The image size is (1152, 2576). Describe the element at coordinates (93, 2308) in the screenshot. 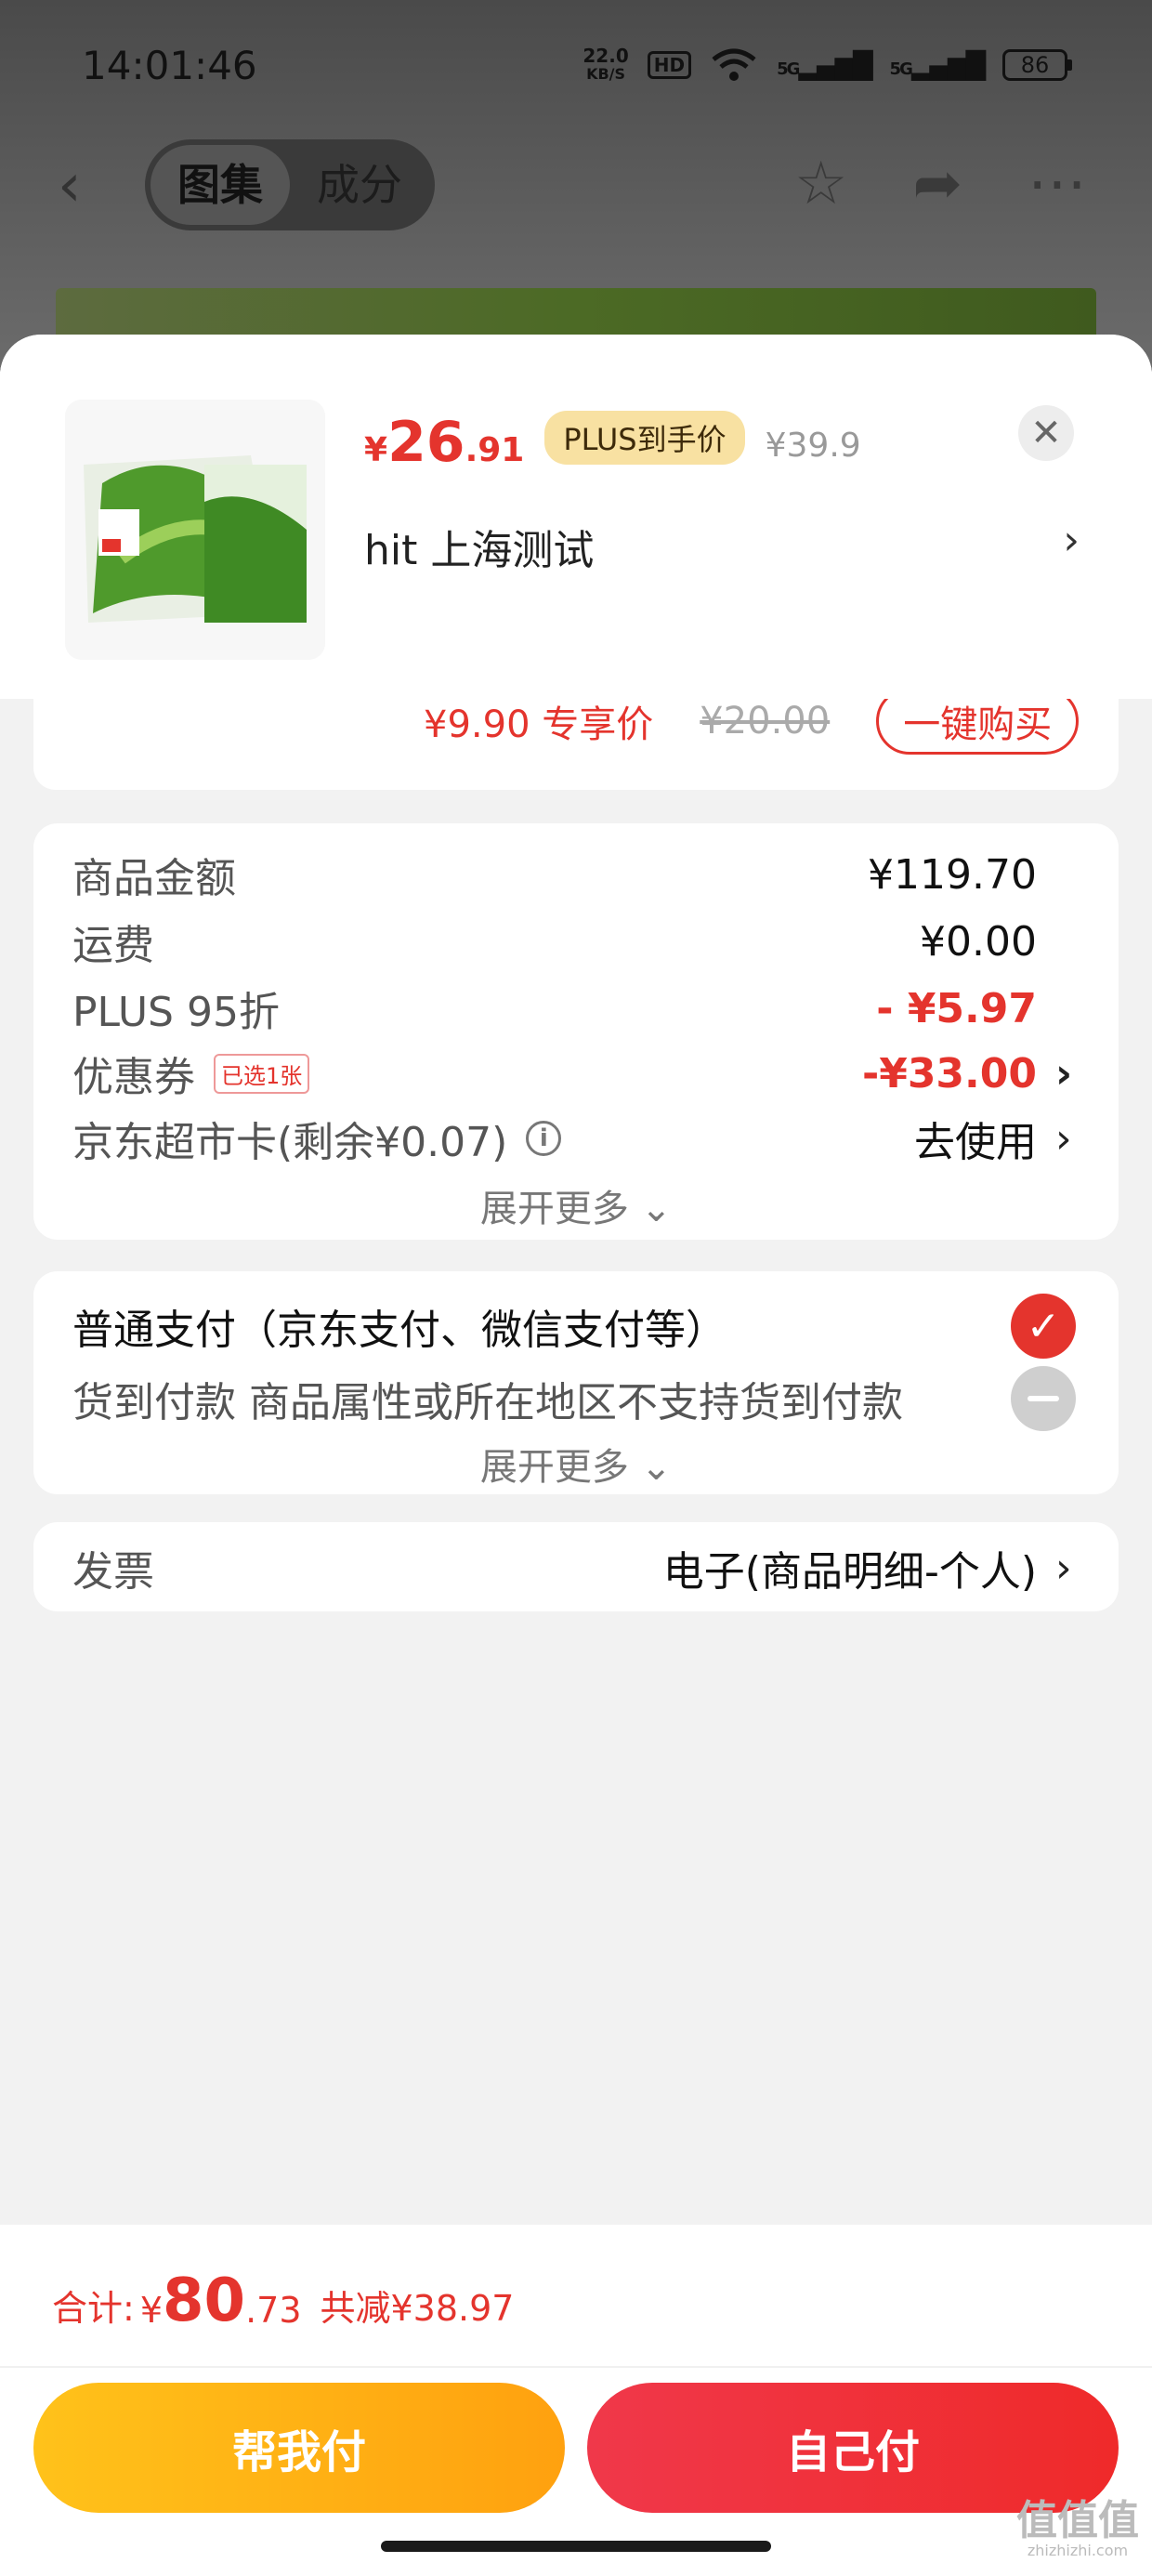

I see `total-label: 合计:` at that location.